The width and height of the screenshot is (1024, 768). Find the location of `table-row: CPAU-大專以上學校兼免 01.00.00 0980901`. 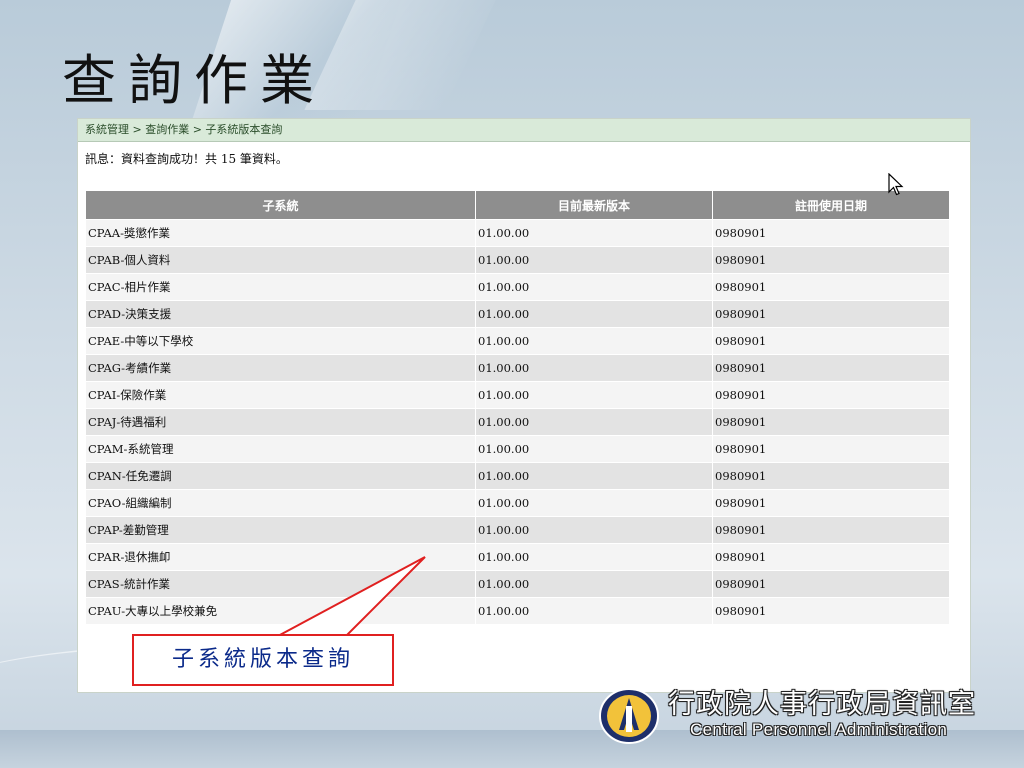

table-row: CPAU-大專以上學校兼免 01.00.00 0980901 is located at coordinates (517, 611).